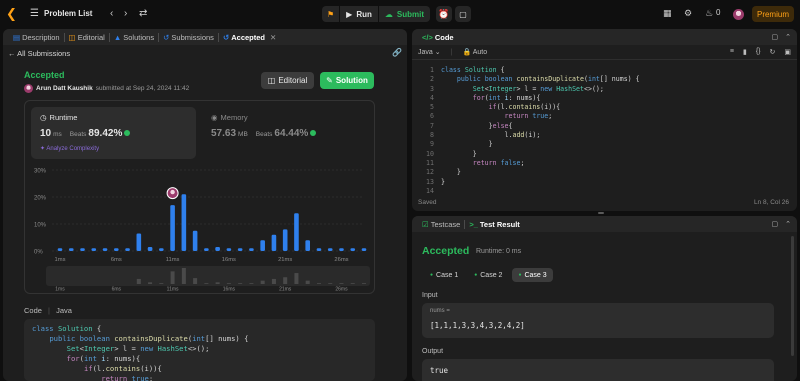 The height and width of the screenshot is (381, 800). Describe the element at coordinates (39, 53) in the screenshot. I see `all-submissions-link: ← All Submissions` at that location.